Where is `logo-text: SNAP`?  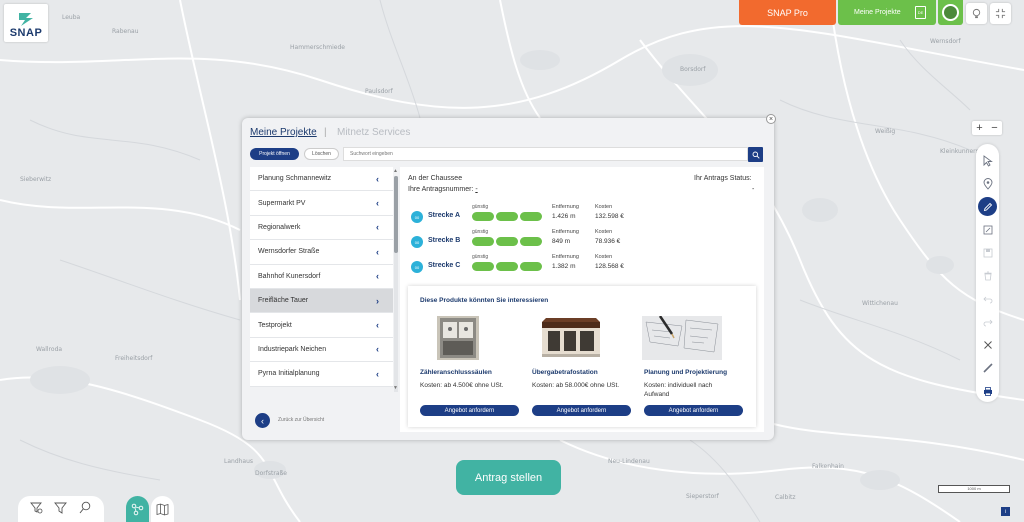
logo-text: SNAP is located at coordinates (26, 33).